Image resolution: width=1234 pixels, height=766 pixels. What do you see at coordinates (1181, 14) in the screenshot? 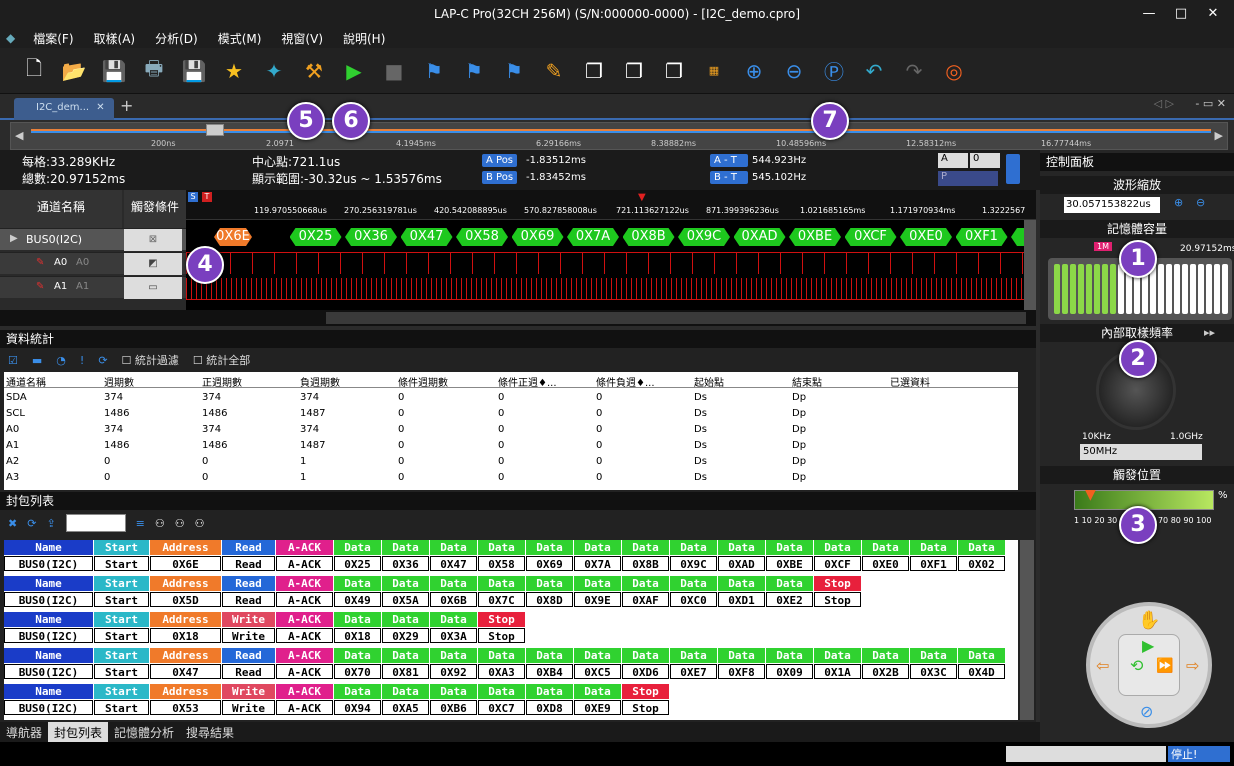
I see `maximize-button: □` at bounding box center [1181, 14].